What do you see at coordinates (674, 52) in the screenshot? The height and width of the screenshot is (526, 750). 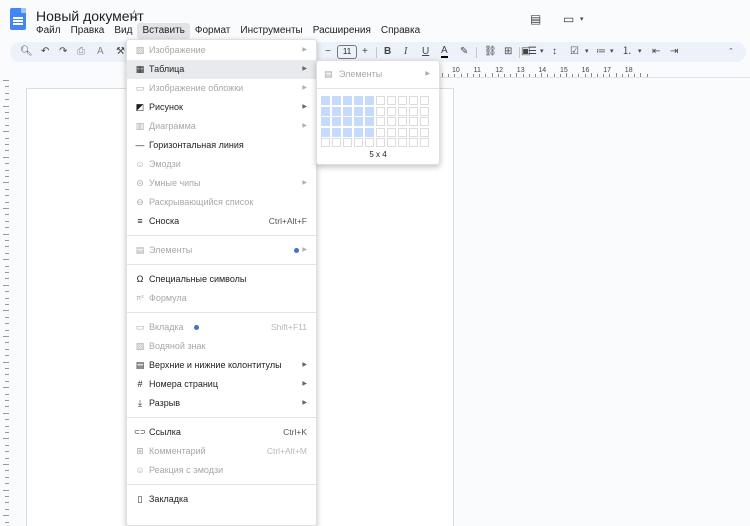 I see `increase-indent-icon: ⇥` at bounding box center [674, 52].